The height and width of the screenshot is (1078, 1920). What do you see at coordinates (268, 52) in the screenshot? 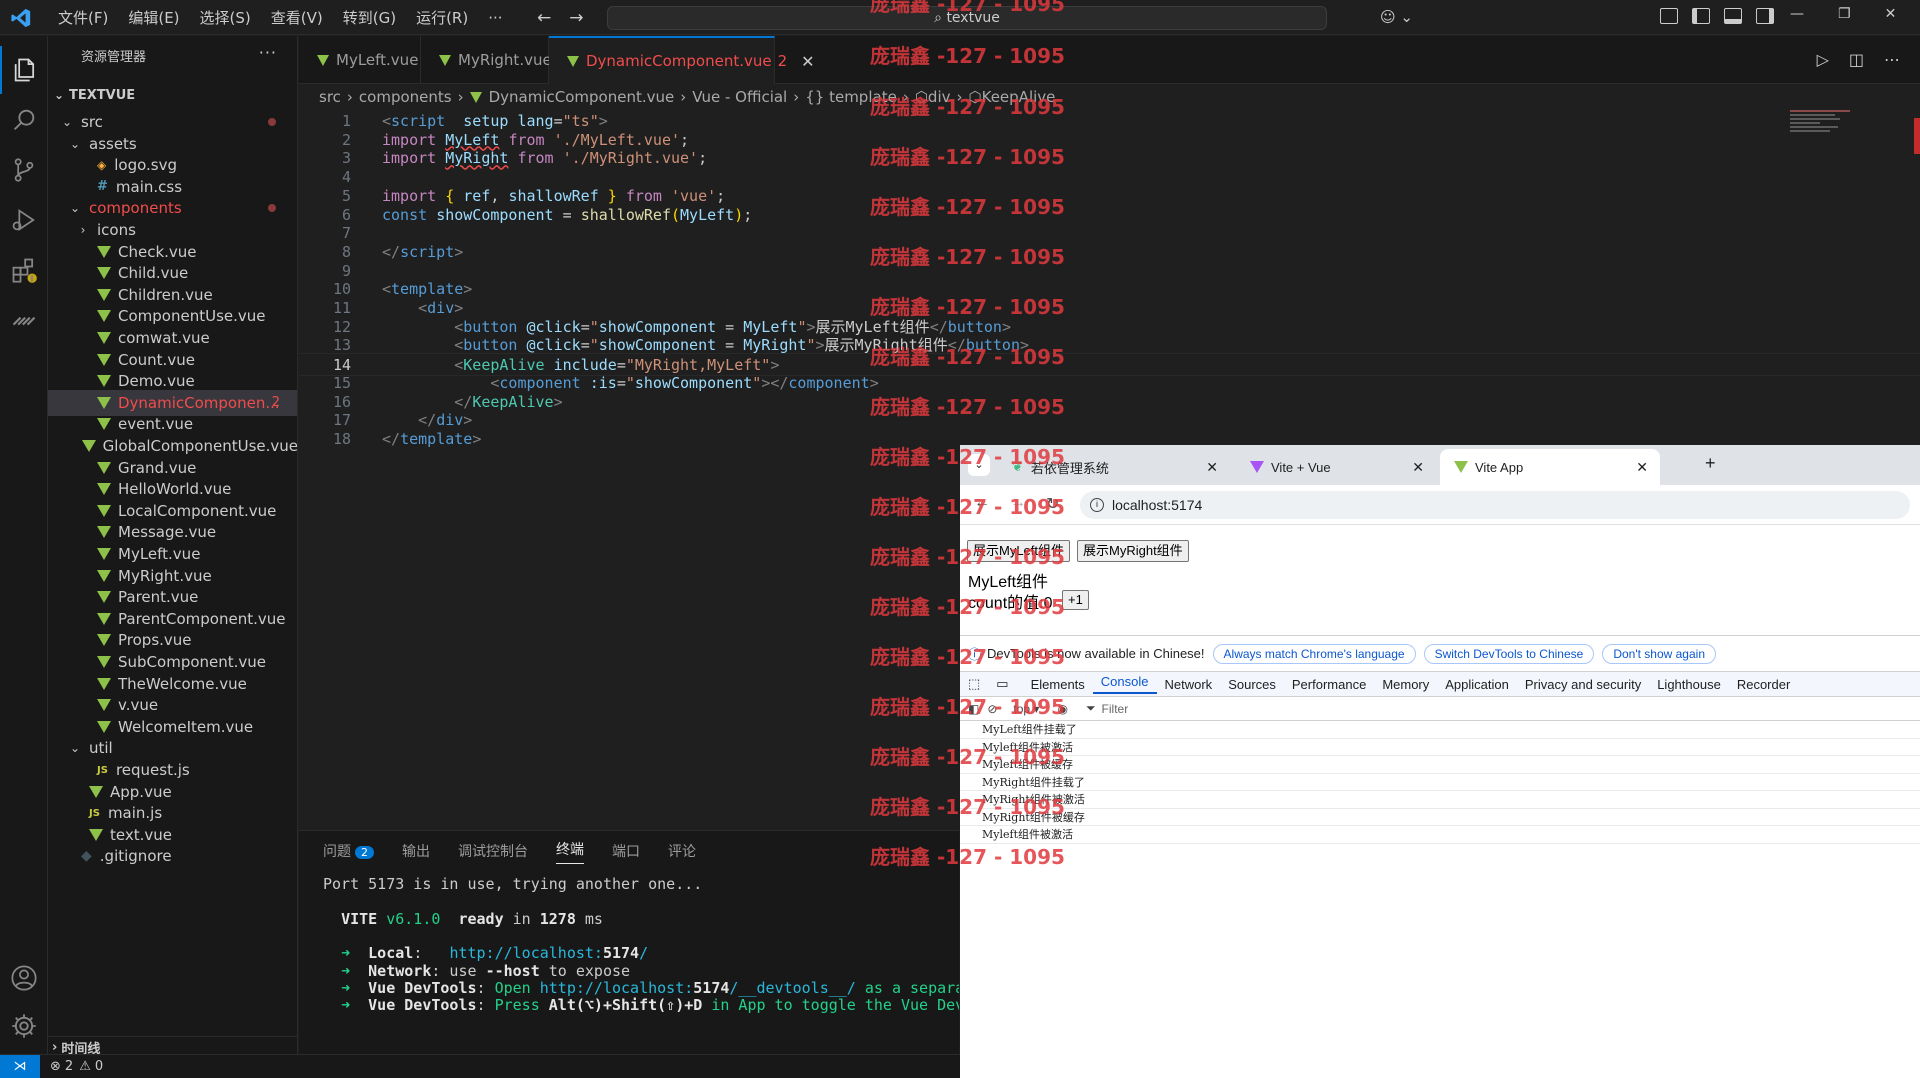
I see `more-actions-icon: ···` at bounding box center [268, 52].